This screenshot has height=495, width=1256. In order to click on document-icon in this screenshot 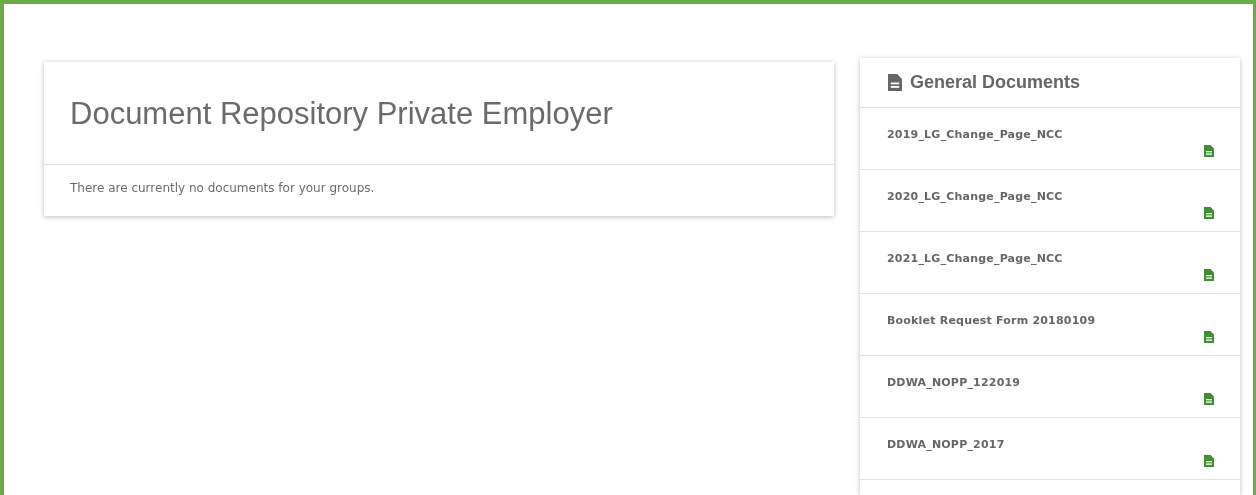, I will do `click(895, 82)`.